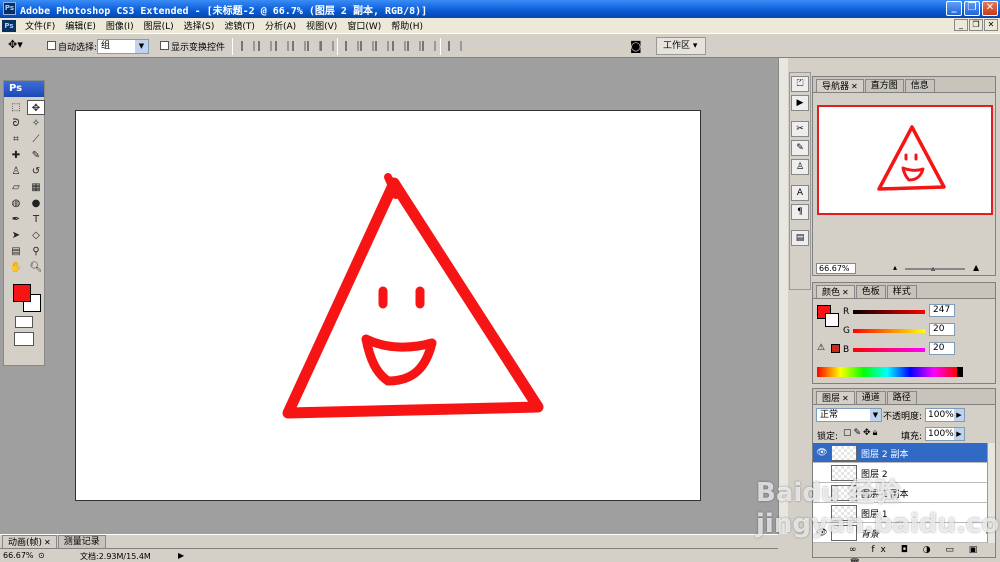 The width and height of the screenshot is (1000, 562). Describe the element at coordinates (870, 397) in the screenshot. I see `tab-channels: 通道` at that location.